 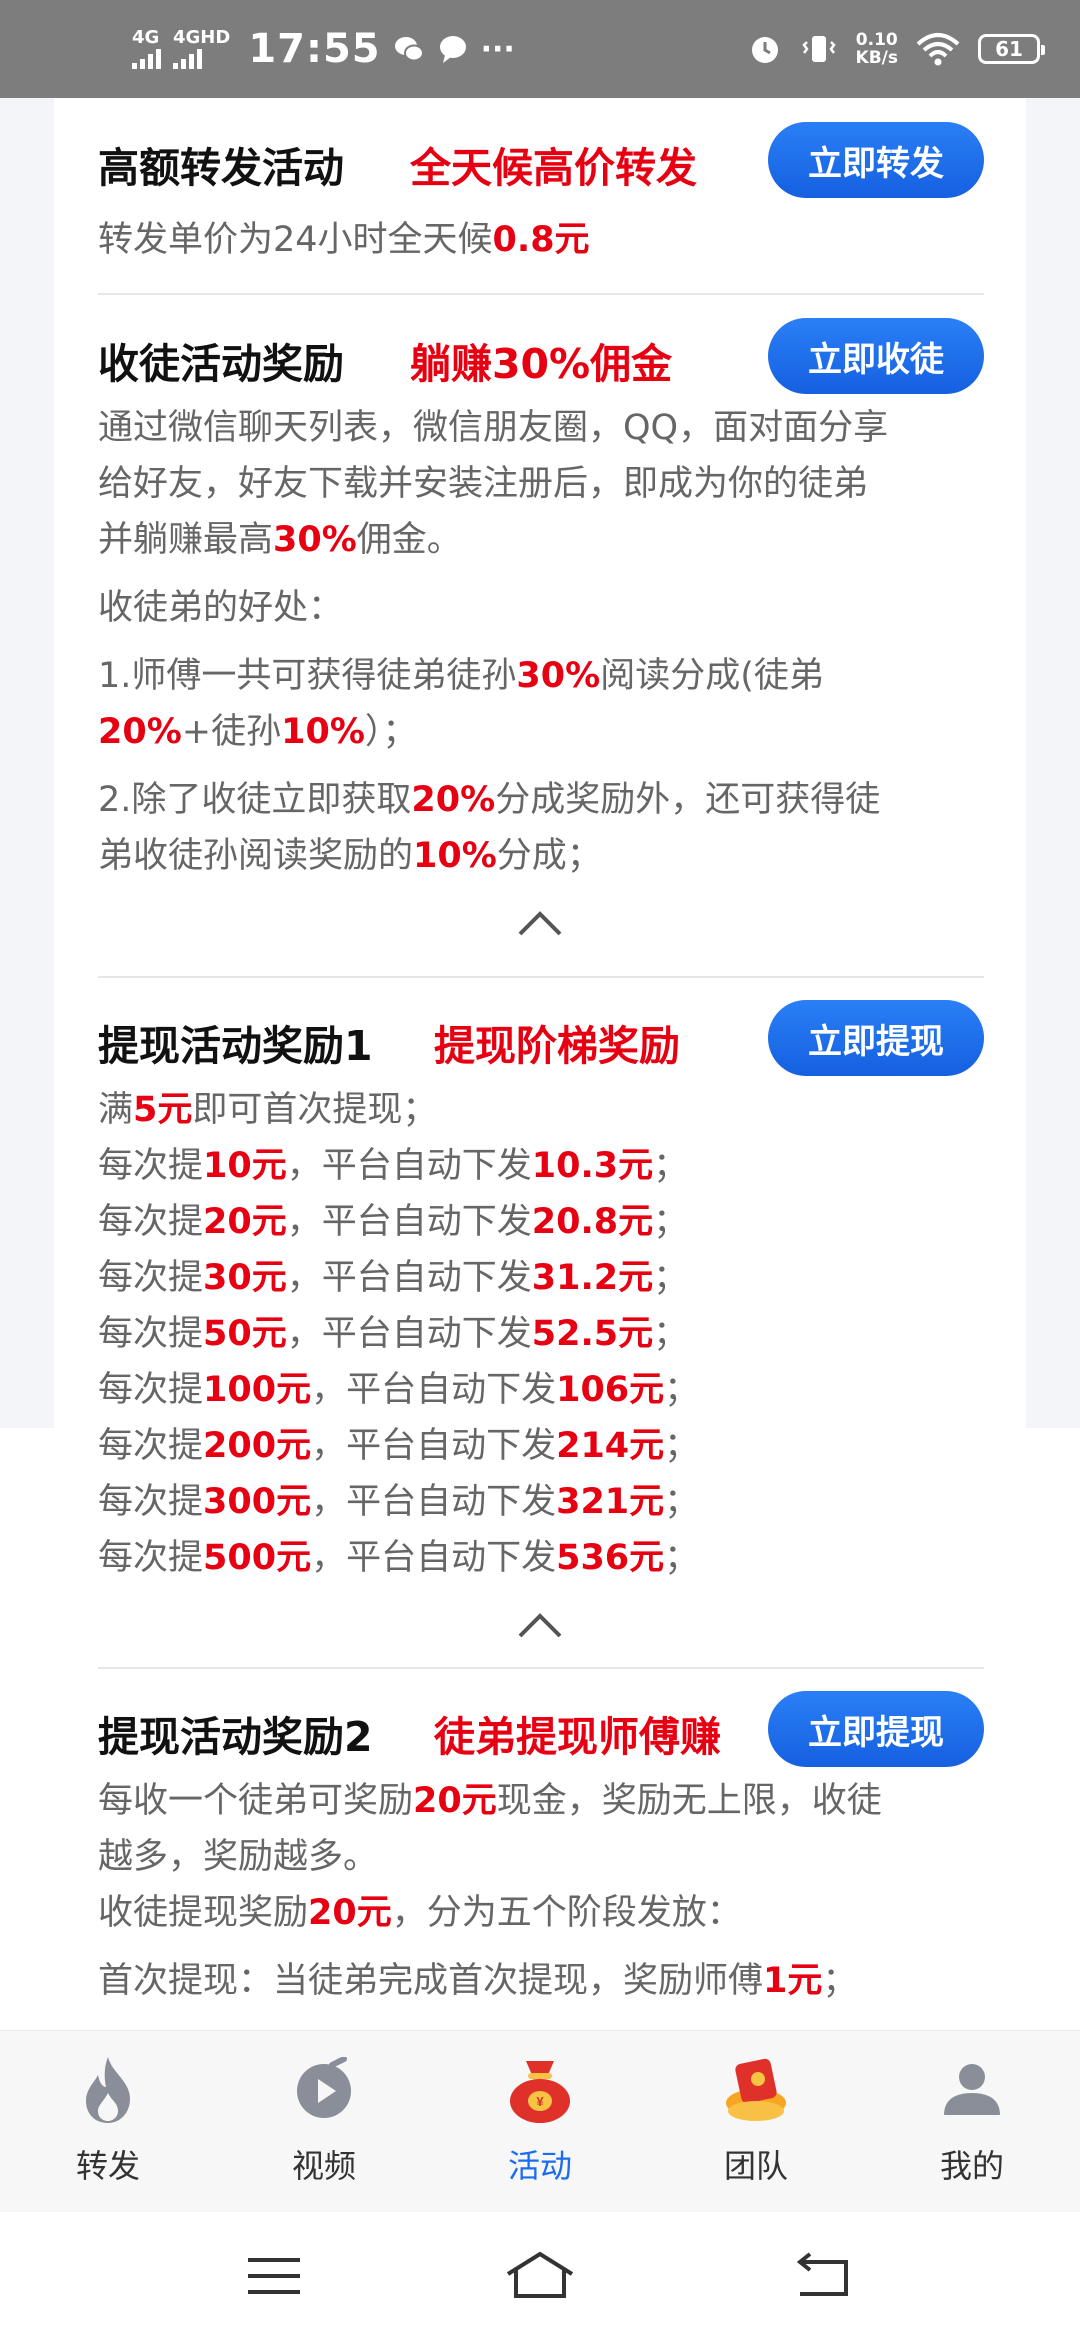 What do you see at coordinates (972, 2089) in the screenshot?
I see `user-profile-icon` at bounding box center [972, 2089].